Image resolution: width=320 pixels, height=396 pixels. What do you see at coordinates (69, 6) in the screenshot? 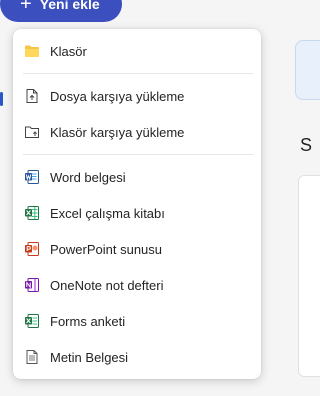
I see `new-add-label: Yeni ekle` at bounding box center [69, 6].